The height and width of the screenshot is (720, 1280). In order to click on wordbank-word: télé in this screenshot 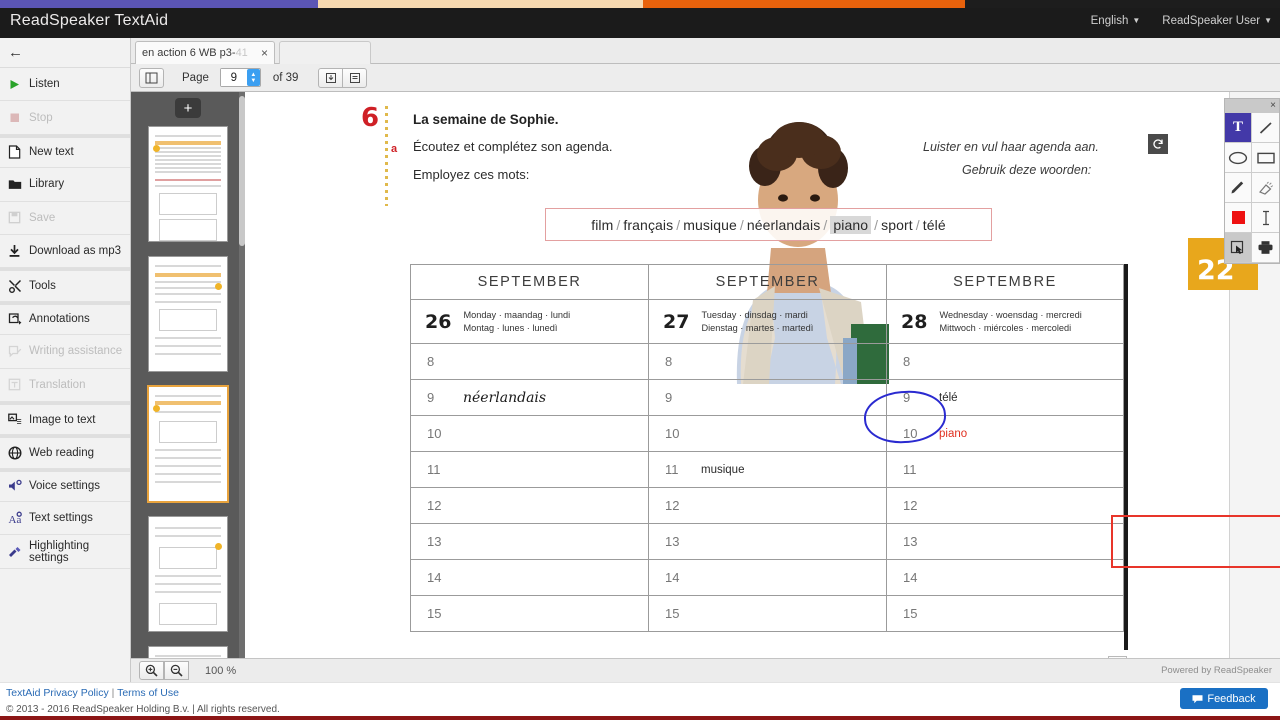, I will do `click(934, 225)`.